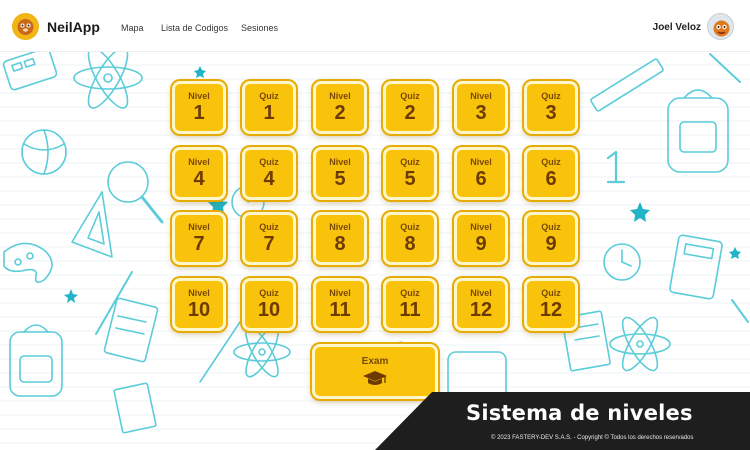 This screenshot has height=450, width=750. I want to click on level-tile: Nivel 5, so click(340, 173).